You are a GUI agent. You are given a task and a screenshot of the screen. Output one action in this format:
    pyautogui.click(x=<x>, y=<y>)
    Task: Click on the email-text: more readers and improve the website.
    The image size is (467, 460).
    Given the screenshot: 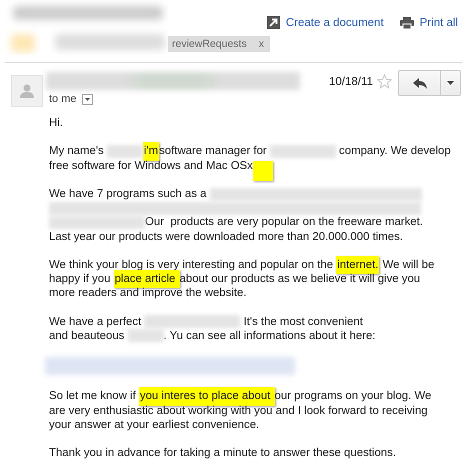 What is the action you would take?
    pyautogui.click(x=148, y=293)
    